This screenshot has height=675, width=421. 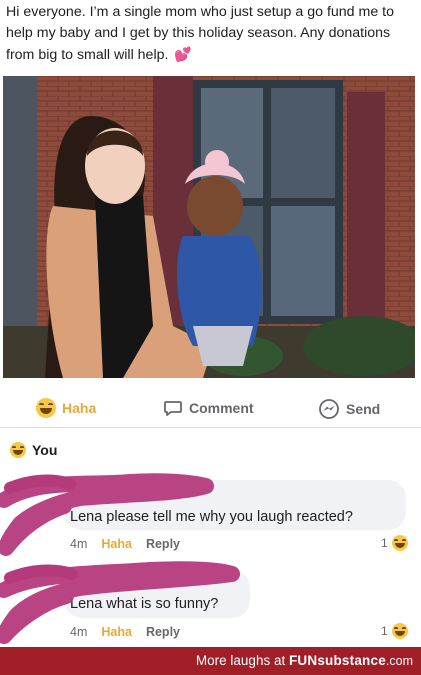 What do you see at coordinates (183, 54) in the screenshot?
I see `pink-heart-icon: 💕` at bounding box center [183, 54].